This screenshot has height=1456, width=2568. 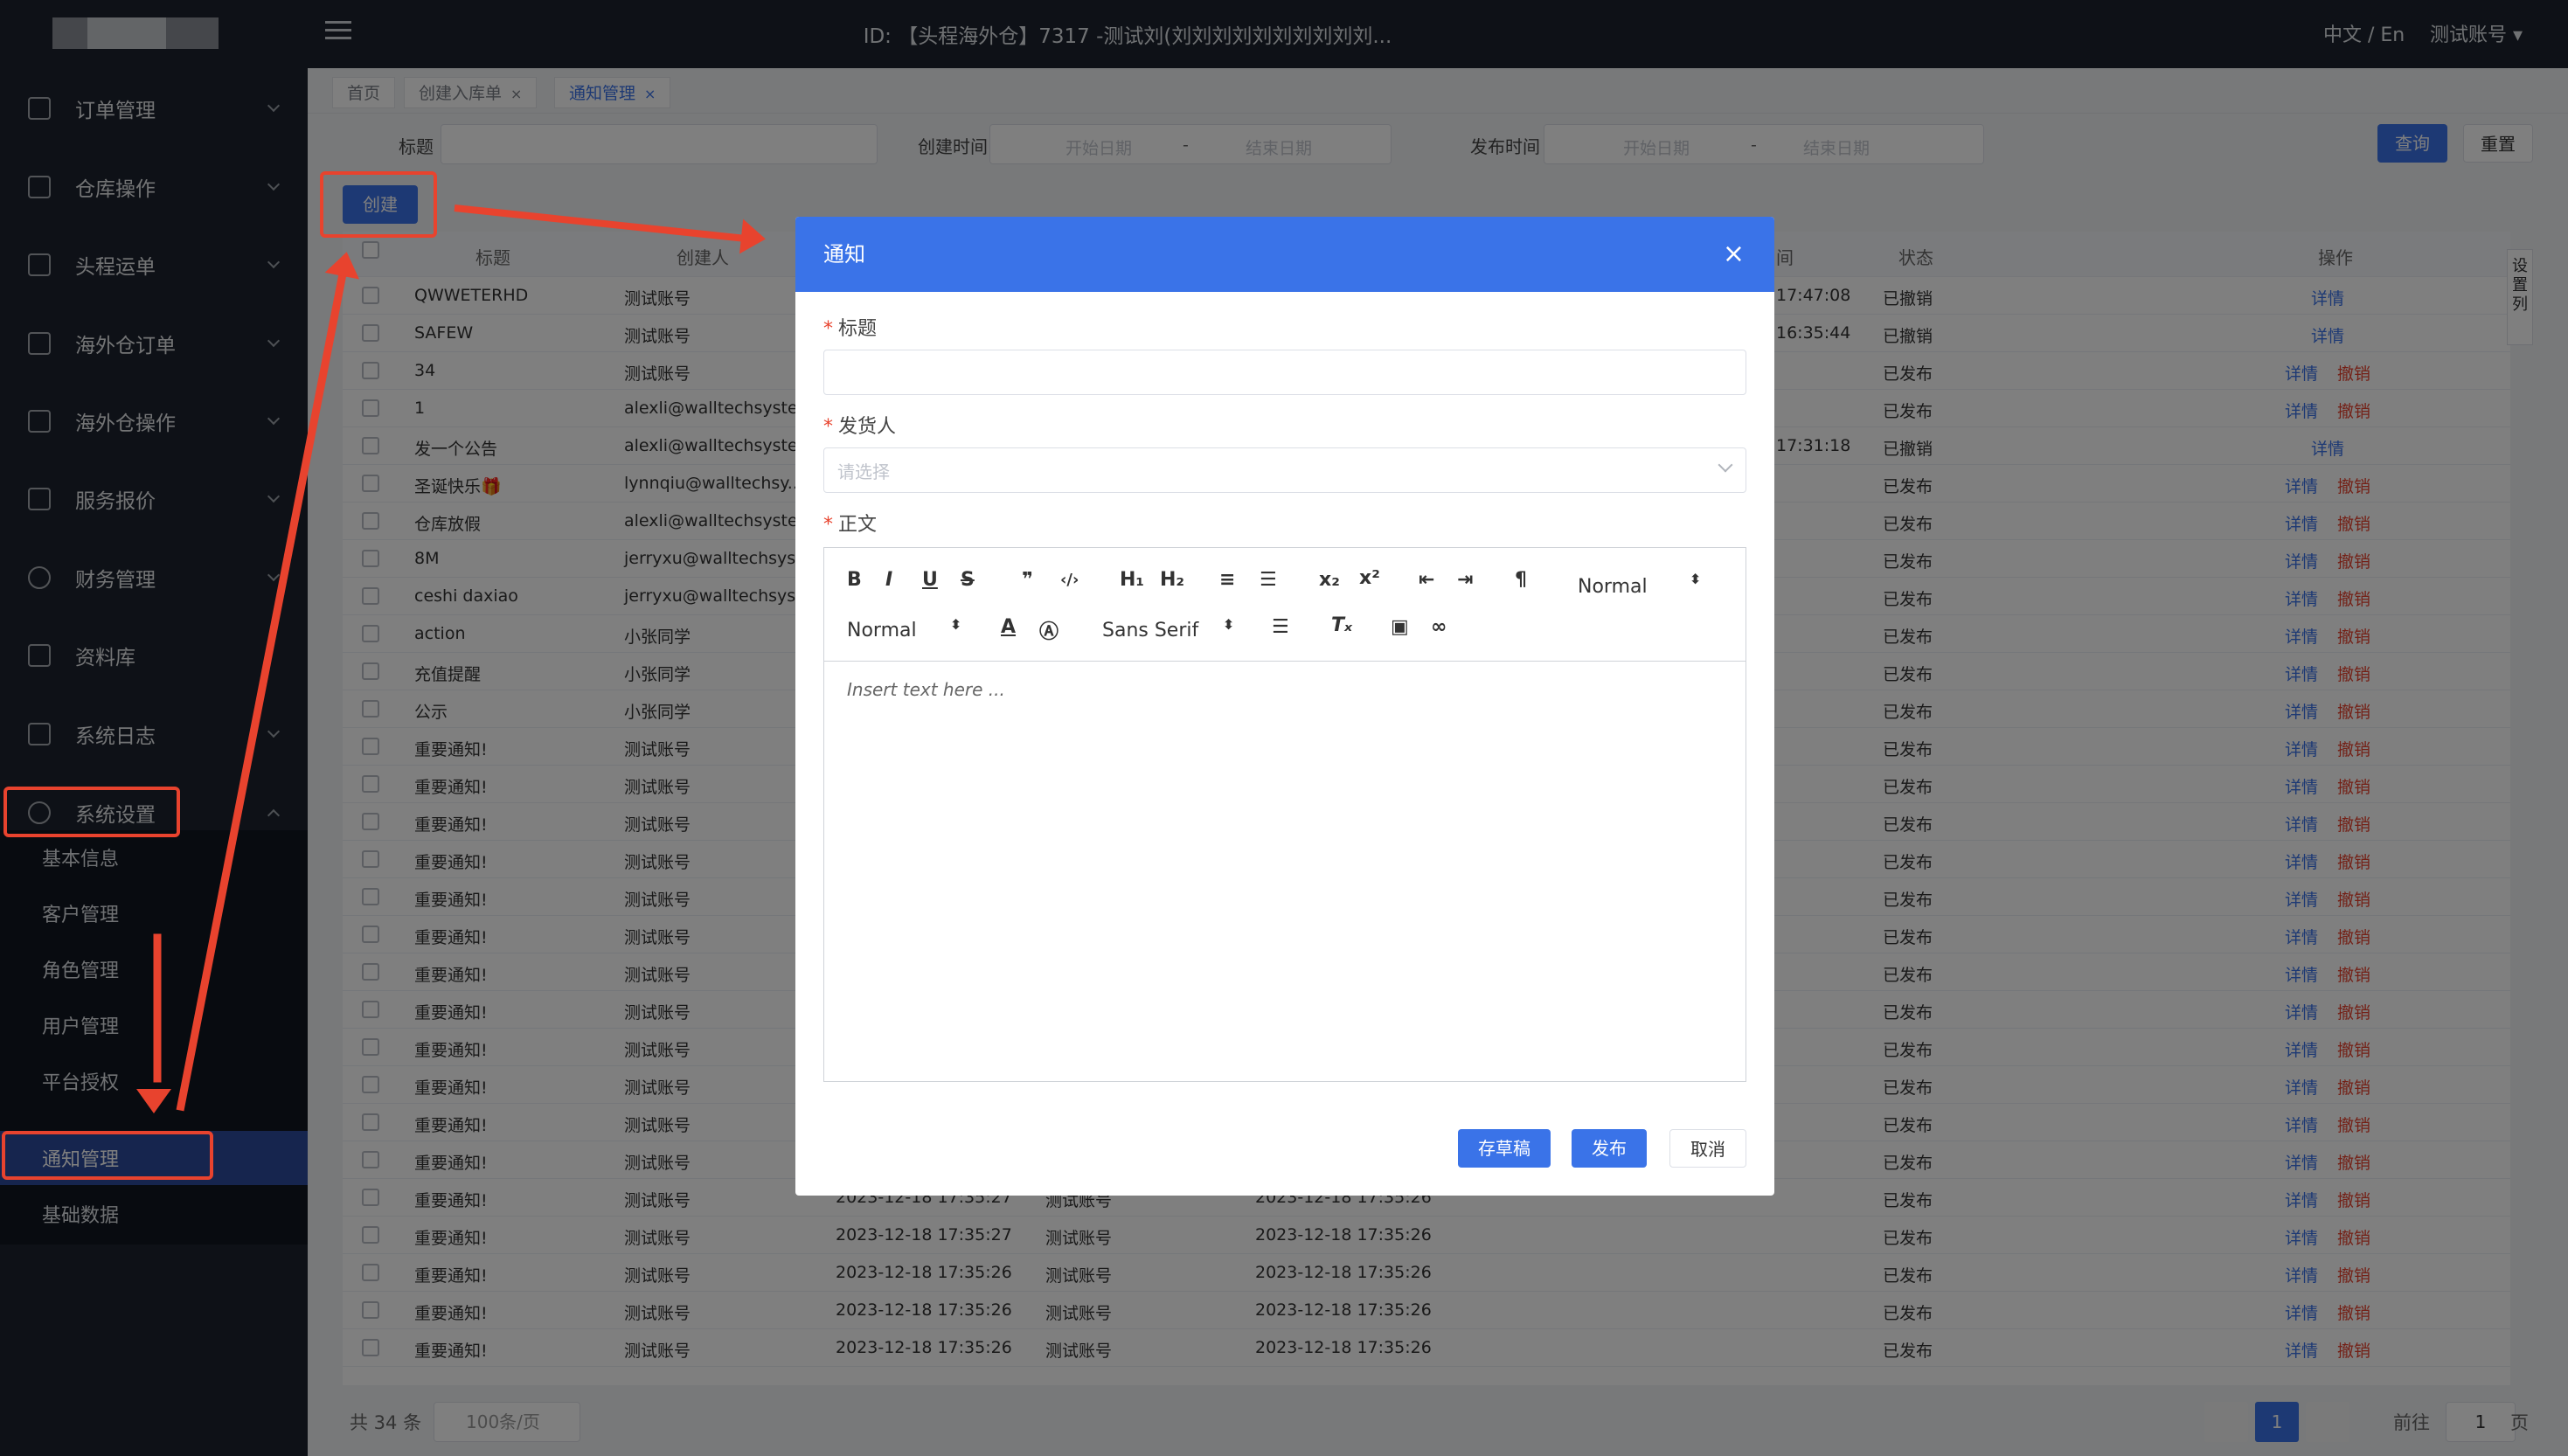 What do you see at coordinates (1426, 580) in the screenshot?
I see `outdent-icon: ⇤` at bounding box center [1426, 580].